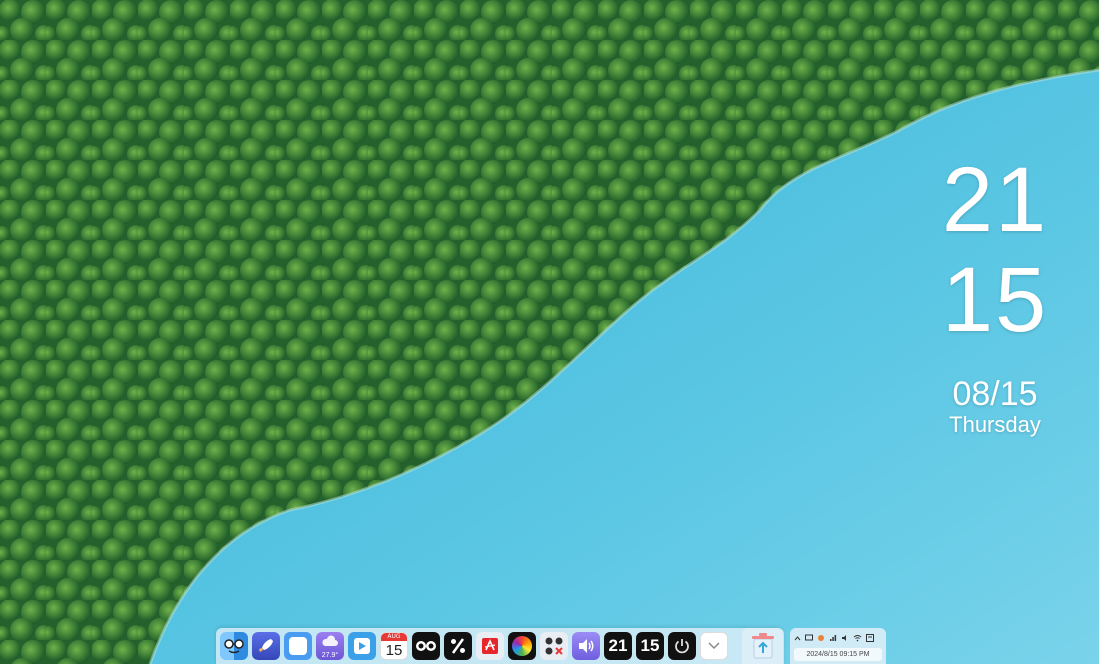  I want to click on dock-item-trash, so click(763, 646).